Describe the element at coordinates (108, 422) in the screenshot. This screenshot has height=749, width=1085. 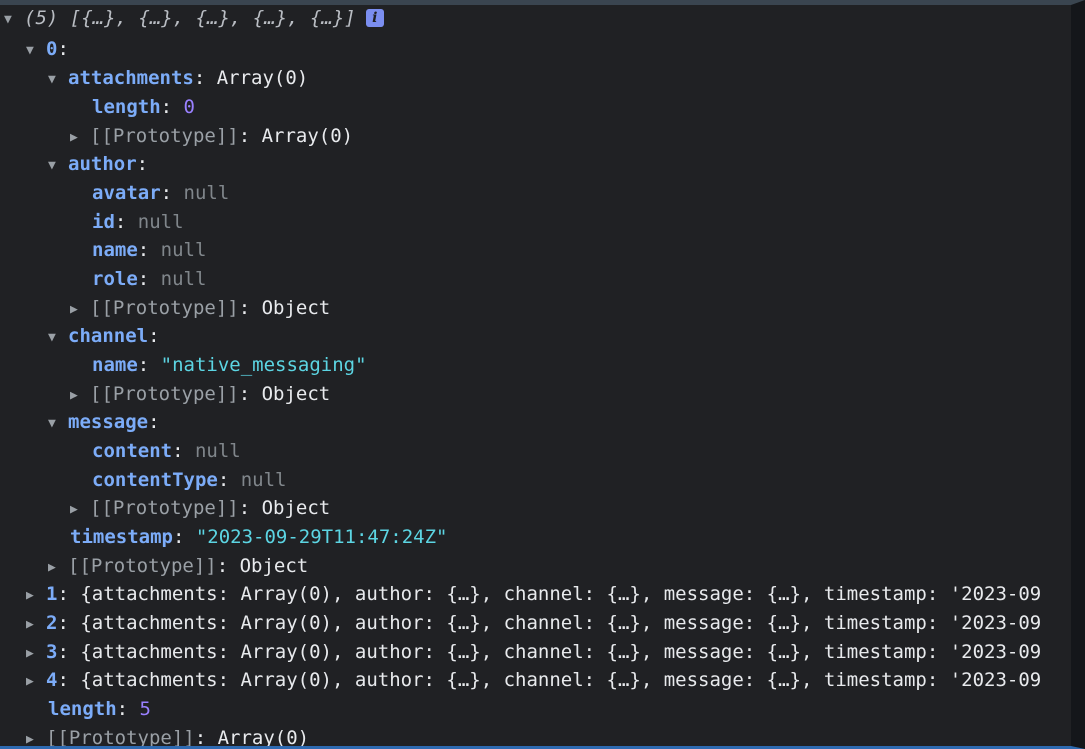
I see `property-key: message` at that location.